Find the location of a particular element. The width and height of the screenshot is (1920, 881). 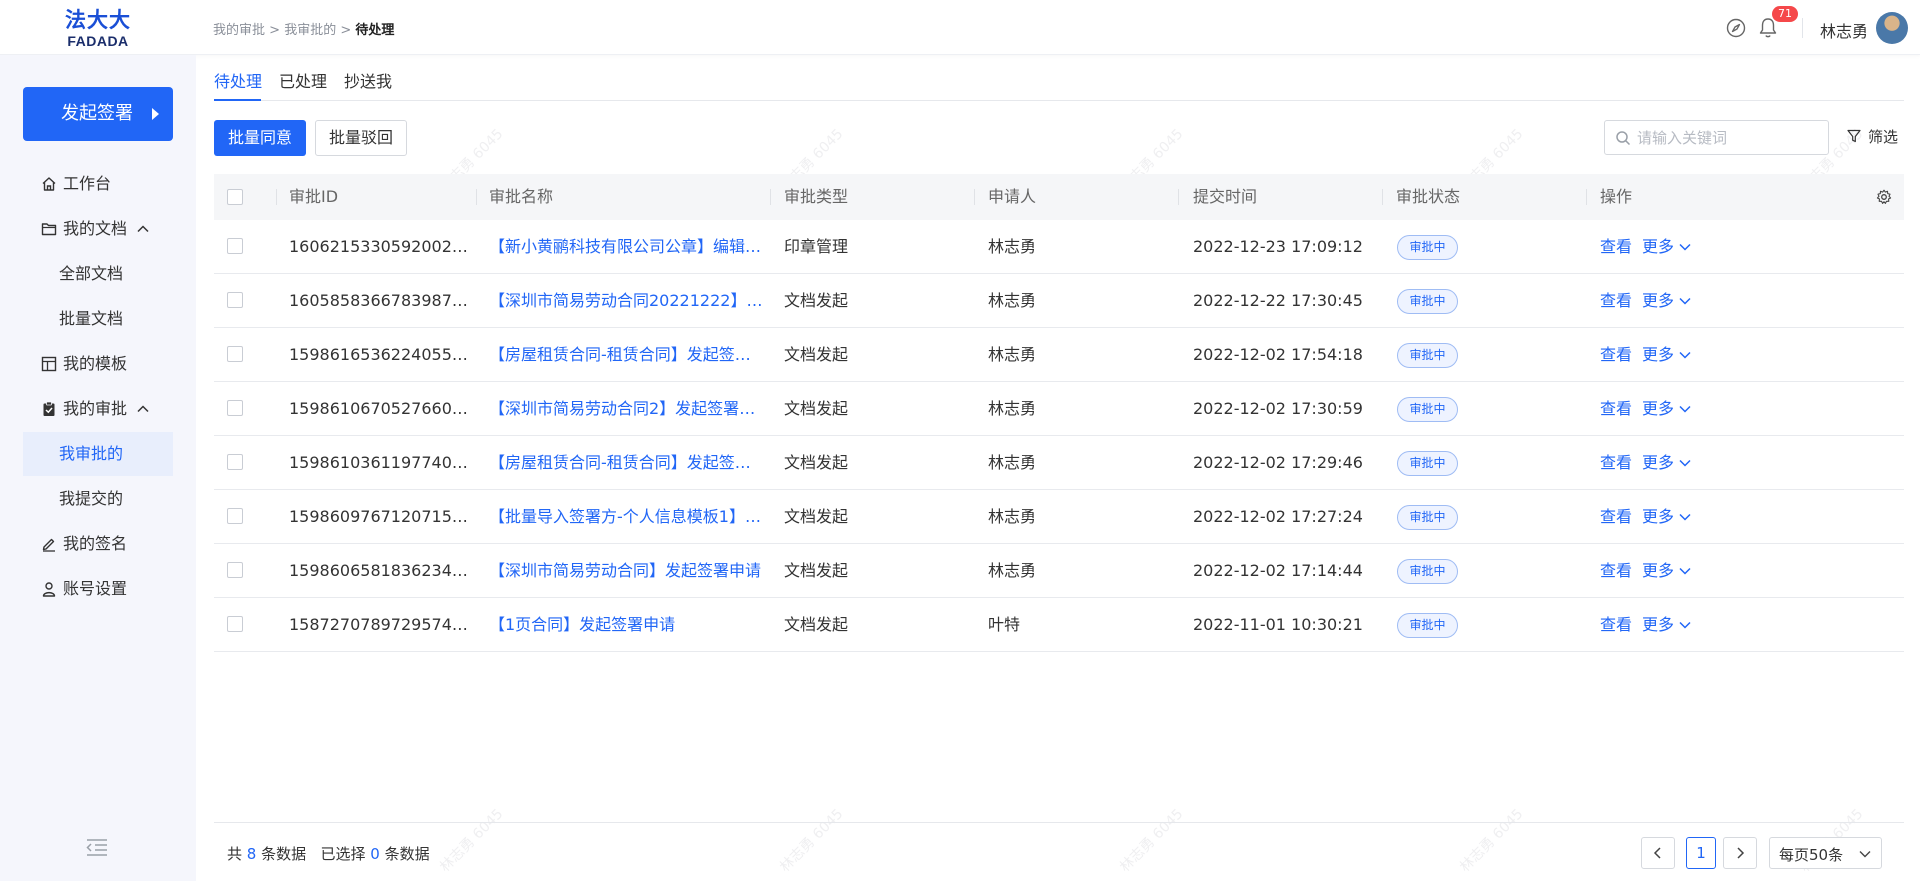

table-header: 审批ID 审批名称 审批类型 申请人 提交时间 审批状态 操作 is located at coordinates (1059, 197).